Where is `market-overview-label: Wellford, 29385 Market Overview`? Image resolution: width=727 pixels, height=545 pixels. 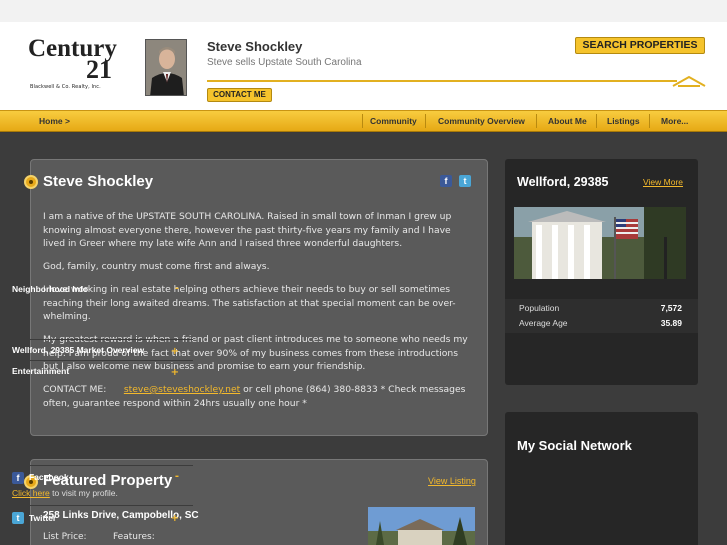
market-overview-label: Wellford, 29385 Market Overview is located at coordinates (78, 350).